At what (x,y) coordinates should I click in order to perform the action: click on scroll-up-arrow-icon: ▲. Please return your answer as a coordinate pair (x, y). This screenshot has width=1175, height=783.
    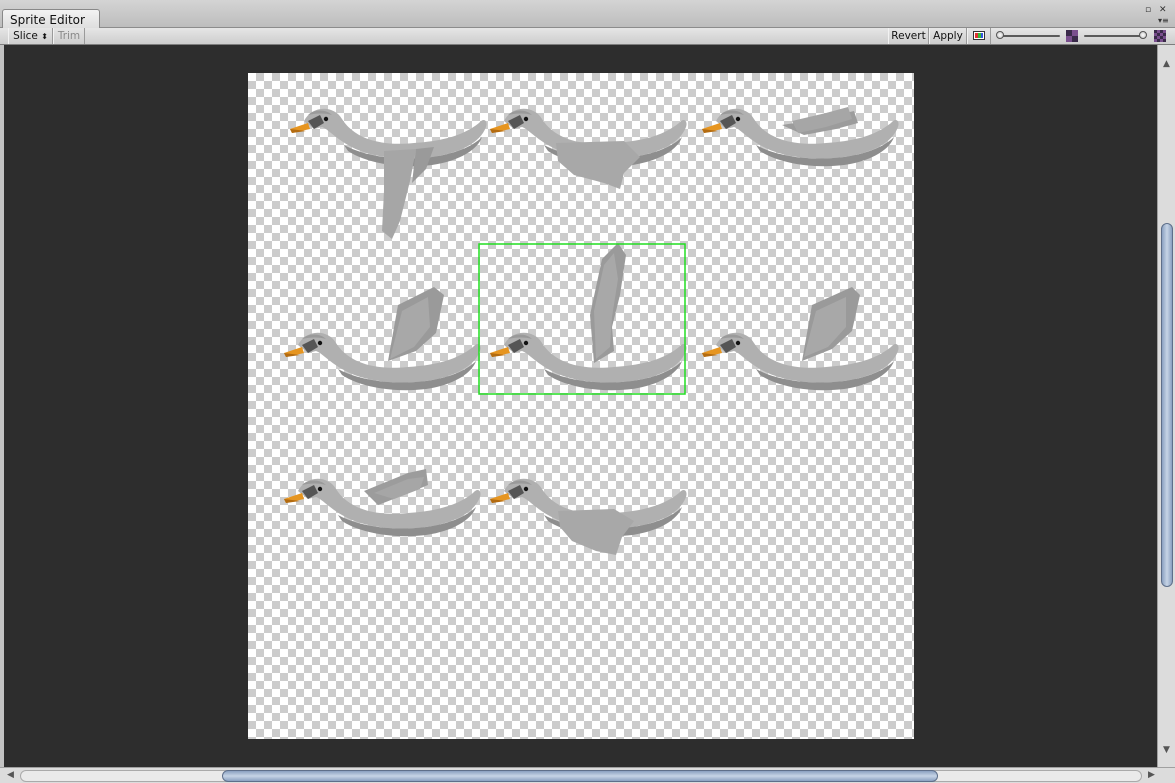
    Looking at the image, I should click on (1166, 64).